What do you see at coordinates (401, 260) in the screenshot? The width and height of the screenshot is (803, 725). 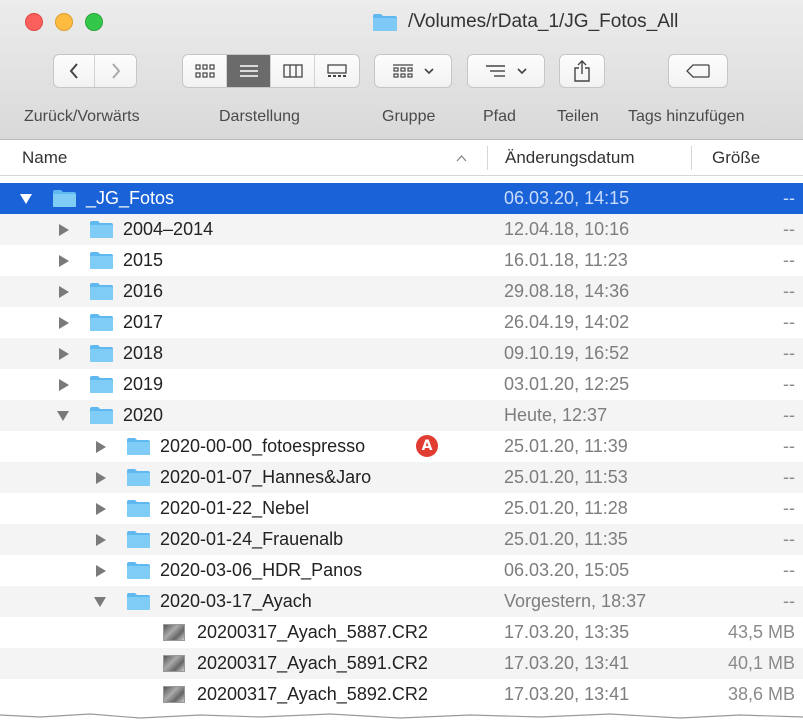 I see `folder-row: 2015 16.01.18, 11:23 --` at bounding box center [401, 260].